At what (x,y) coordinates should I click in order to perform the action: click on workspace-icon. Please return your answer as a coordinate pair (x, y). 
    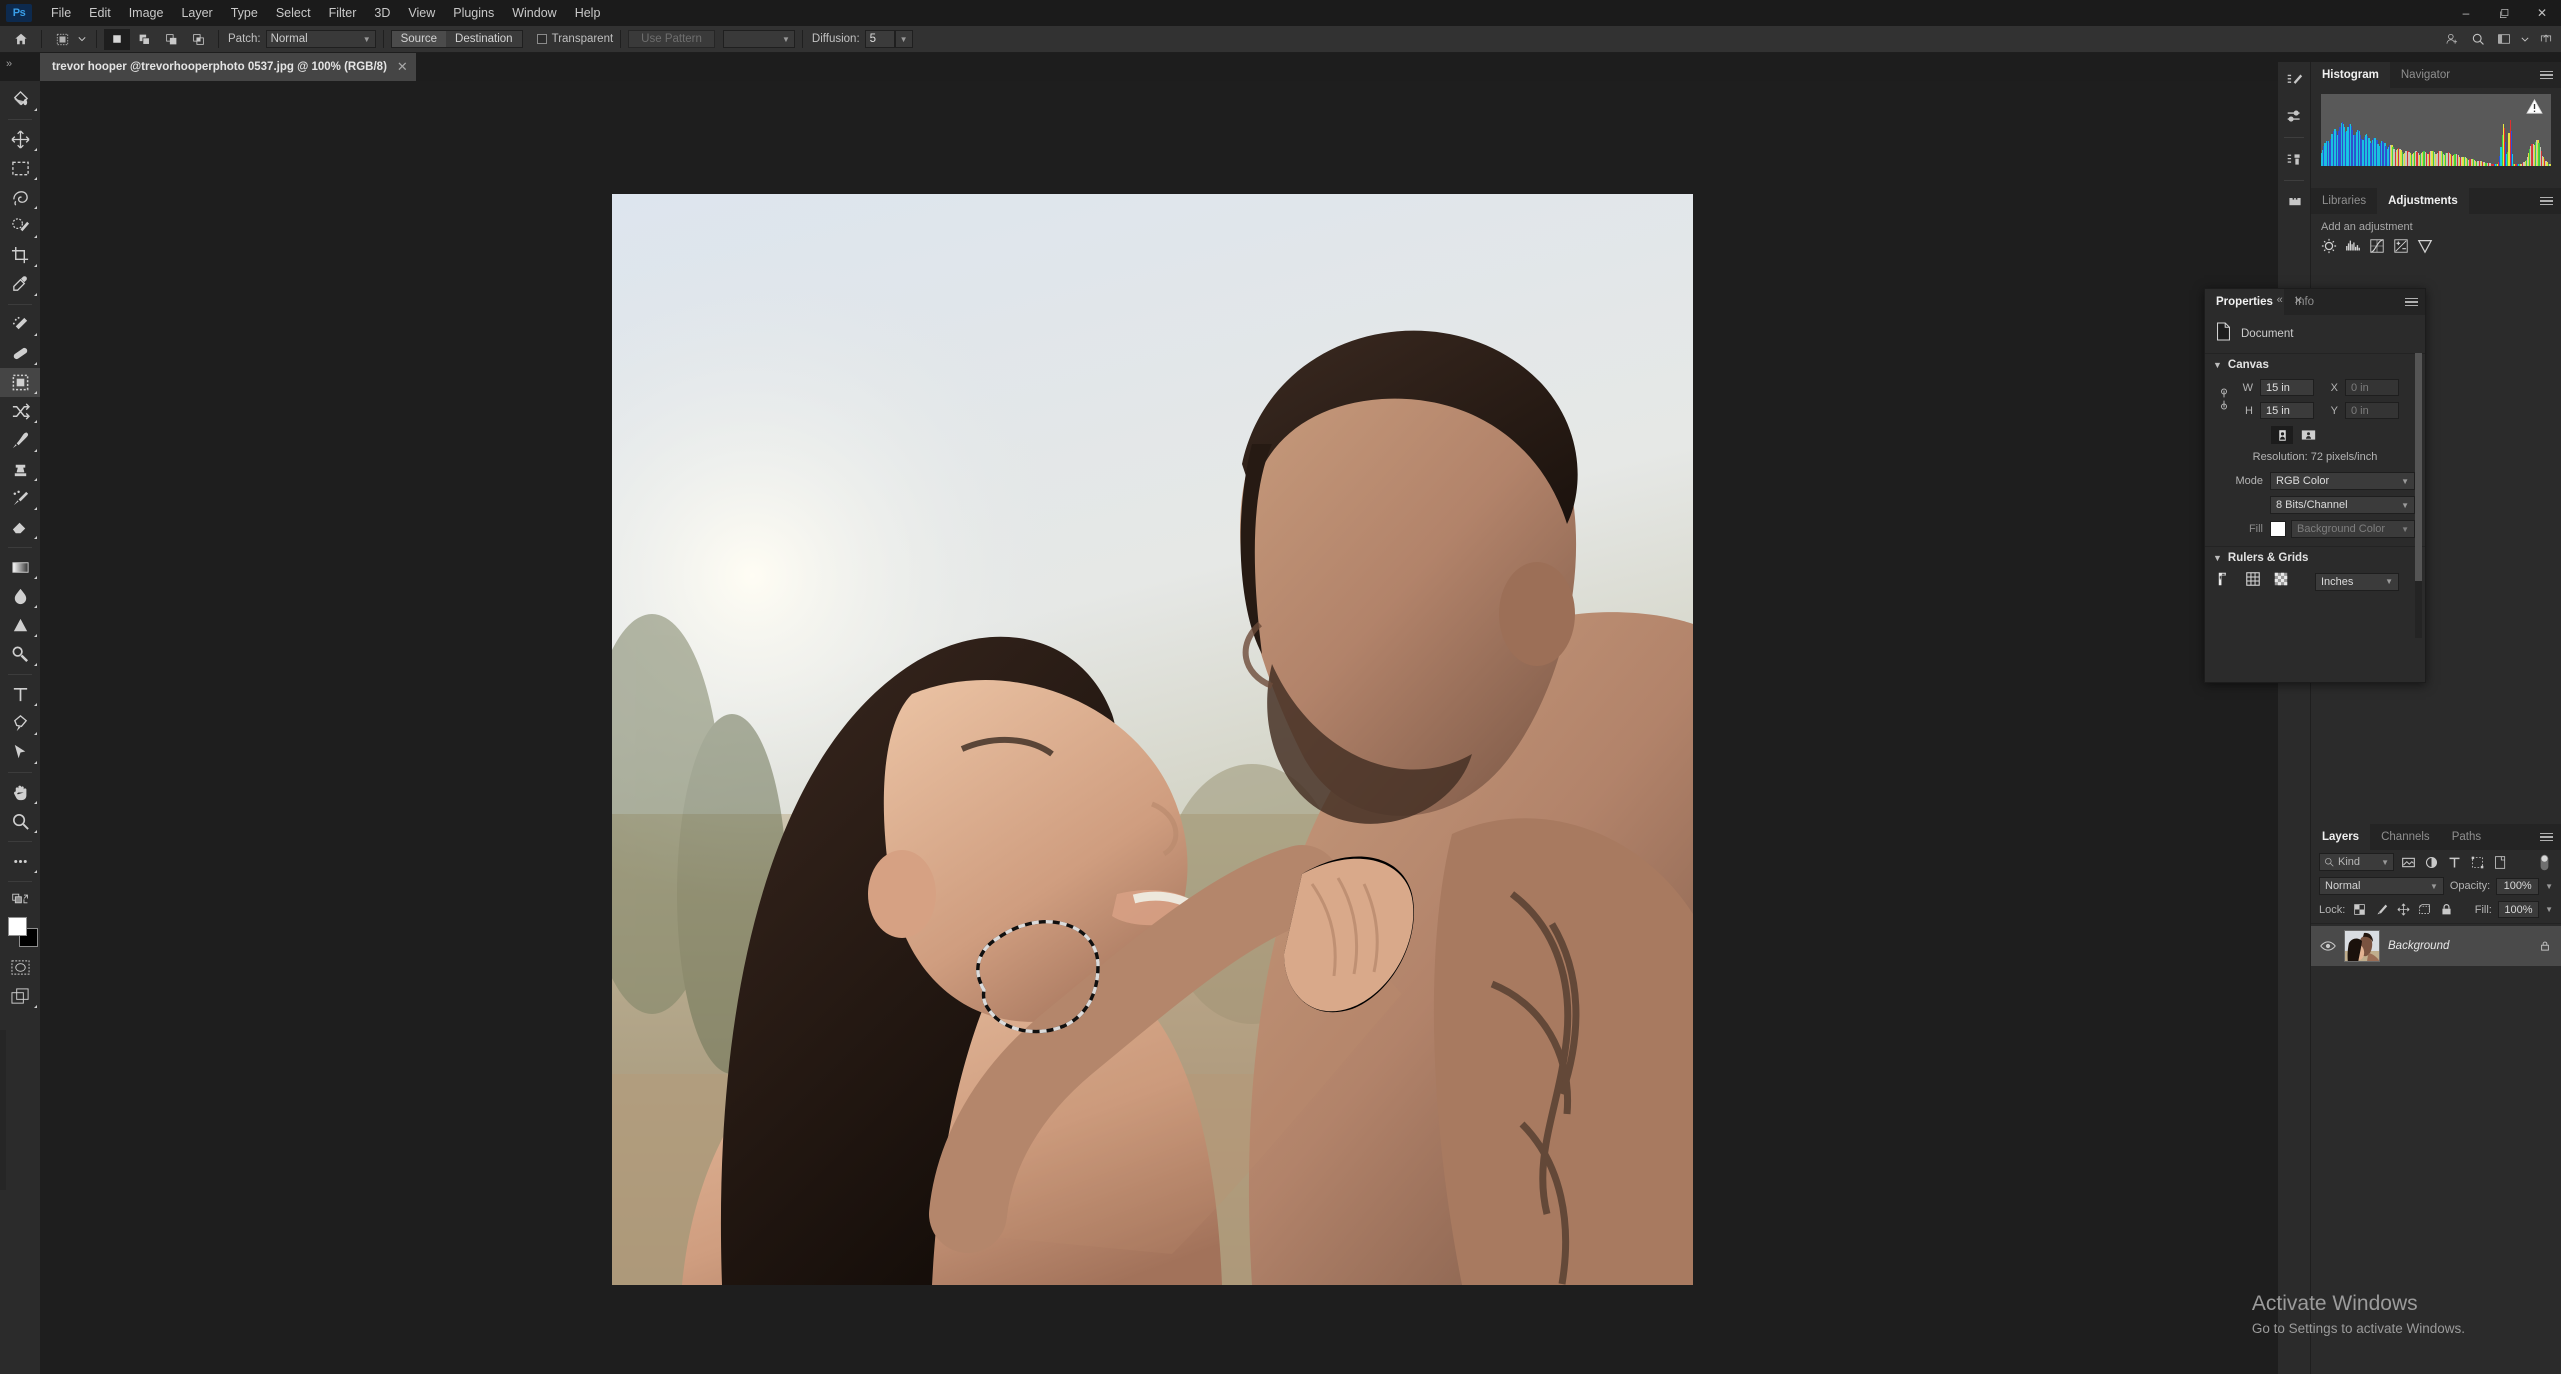
    Looking at the image, I should click on (2504, 39).